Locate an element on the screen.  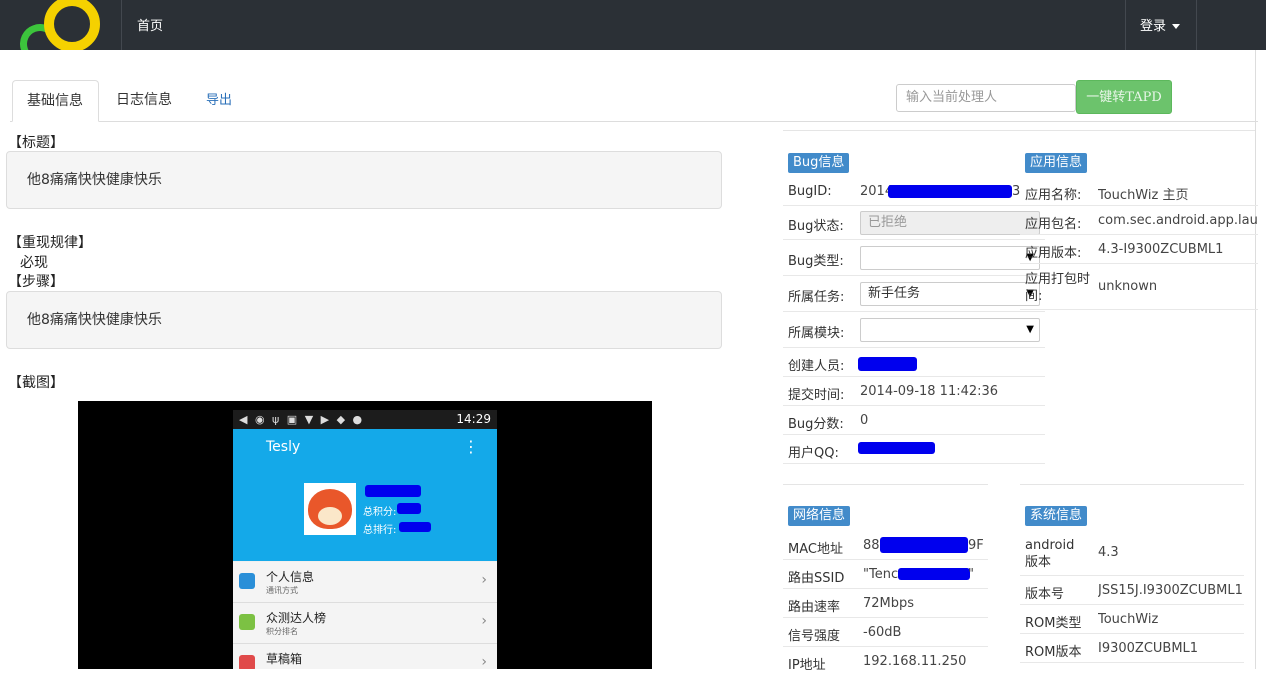
rom-type-label: ROM类型 is located at coordinates (1053, 623).